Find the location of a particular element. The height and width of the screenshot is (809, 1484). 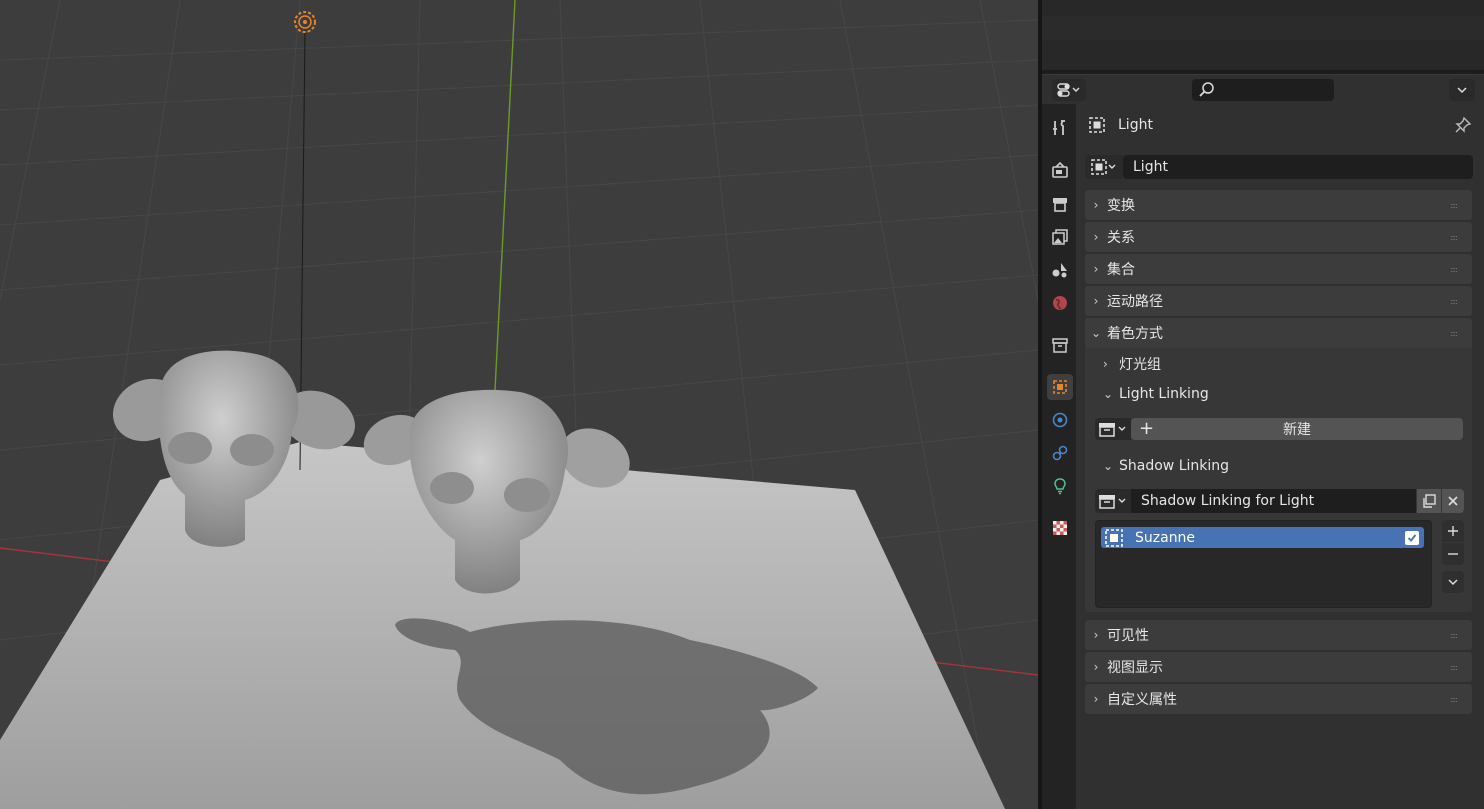

panel-title: 关系 is located at coordinates (1121, 238).